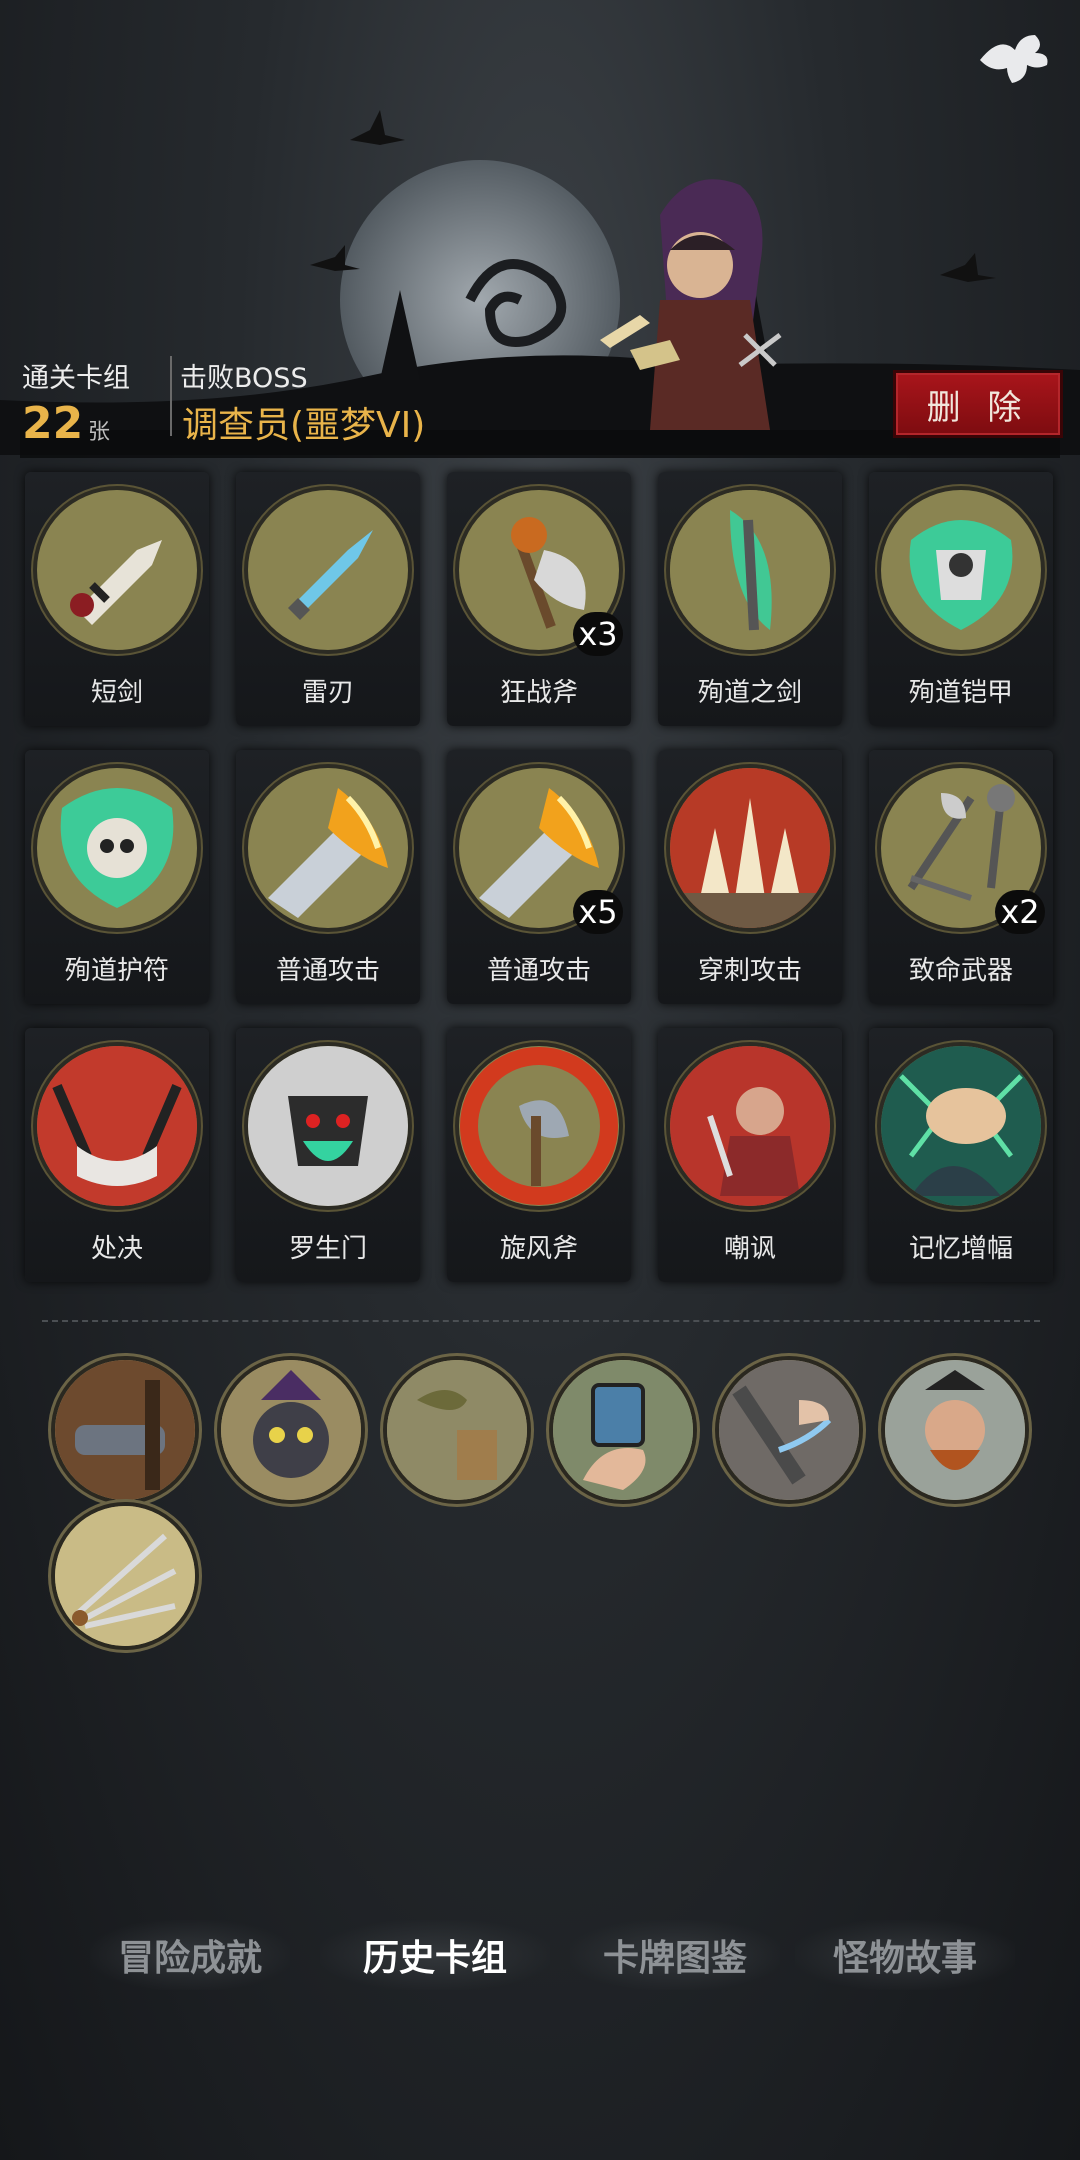 This screenshot has height=2160, width=1080. What do you see at coordinates (116, 1249) in the screenshot?
I see `card-name: 处决` at bounding box center [116, 1249].